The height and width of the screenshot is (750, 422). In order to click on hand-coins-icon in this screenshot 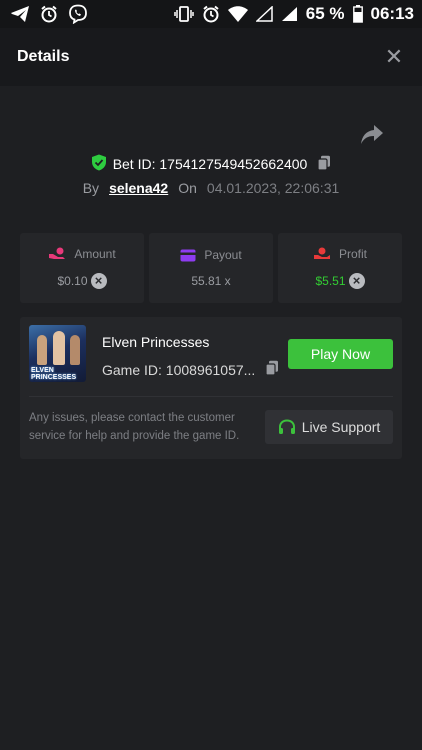, I will do `click(57, 253)`.